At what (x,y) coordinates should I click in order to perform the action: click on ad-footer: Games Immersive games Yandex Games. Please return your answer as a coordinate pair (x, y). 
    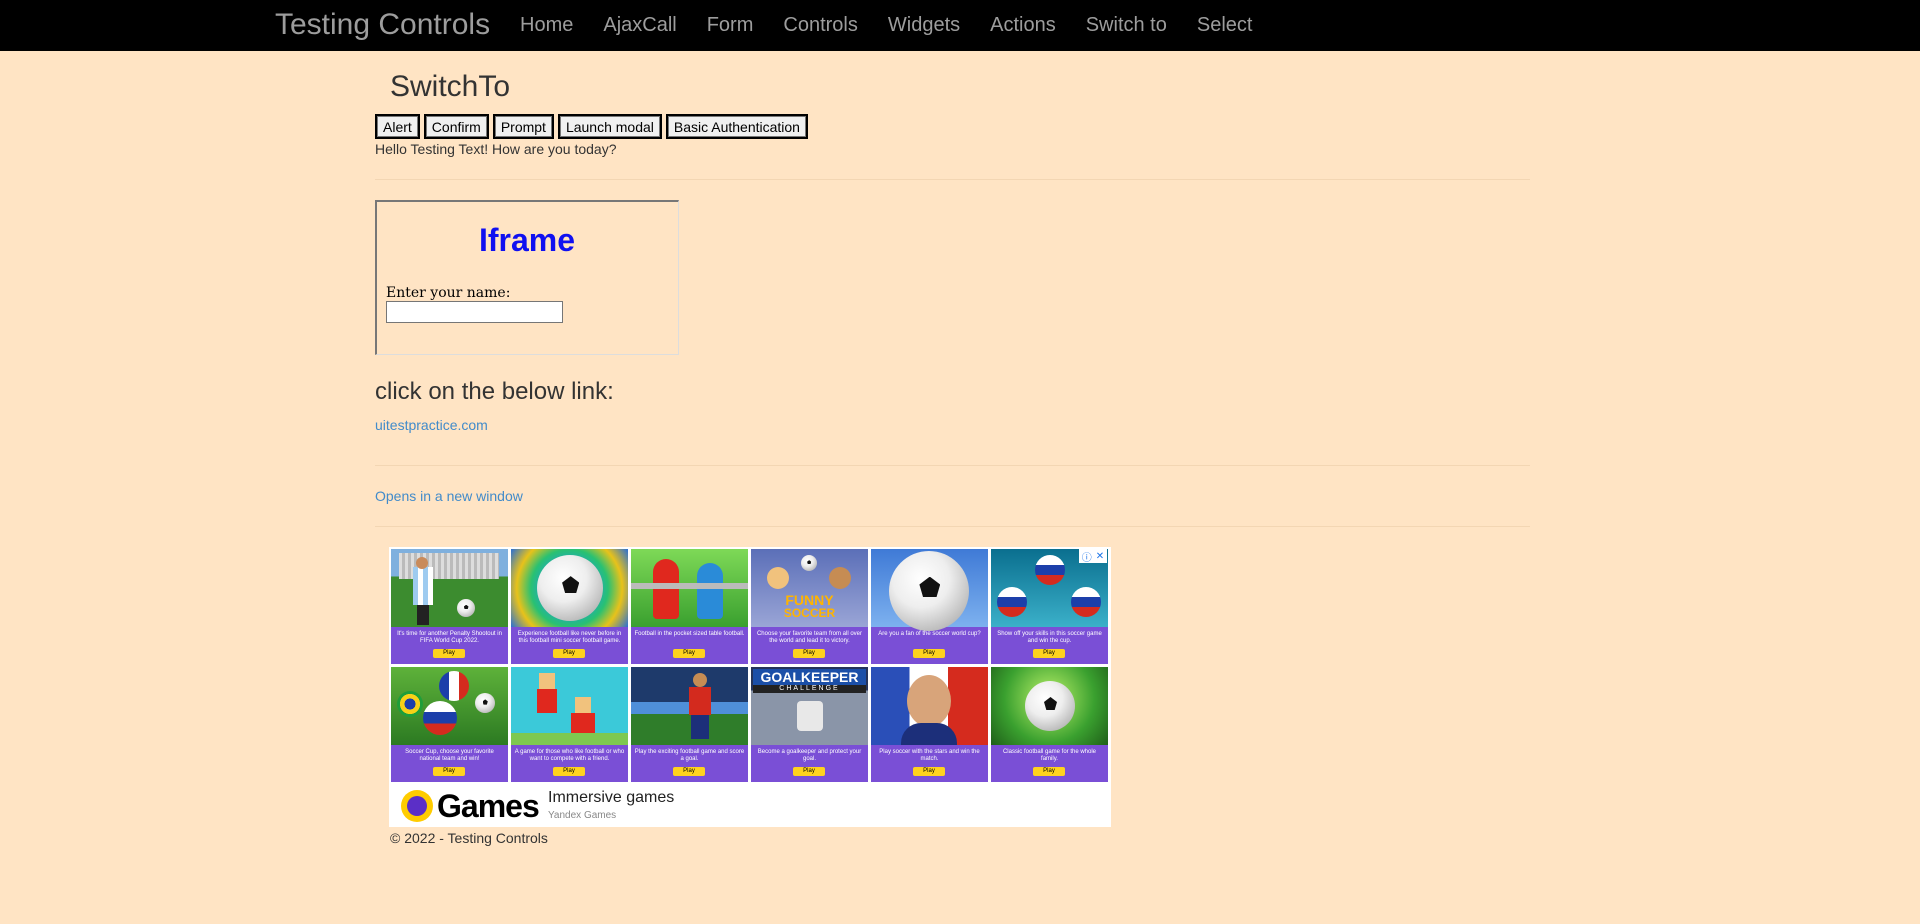
    Looking at the image, I should click on (750, 805).